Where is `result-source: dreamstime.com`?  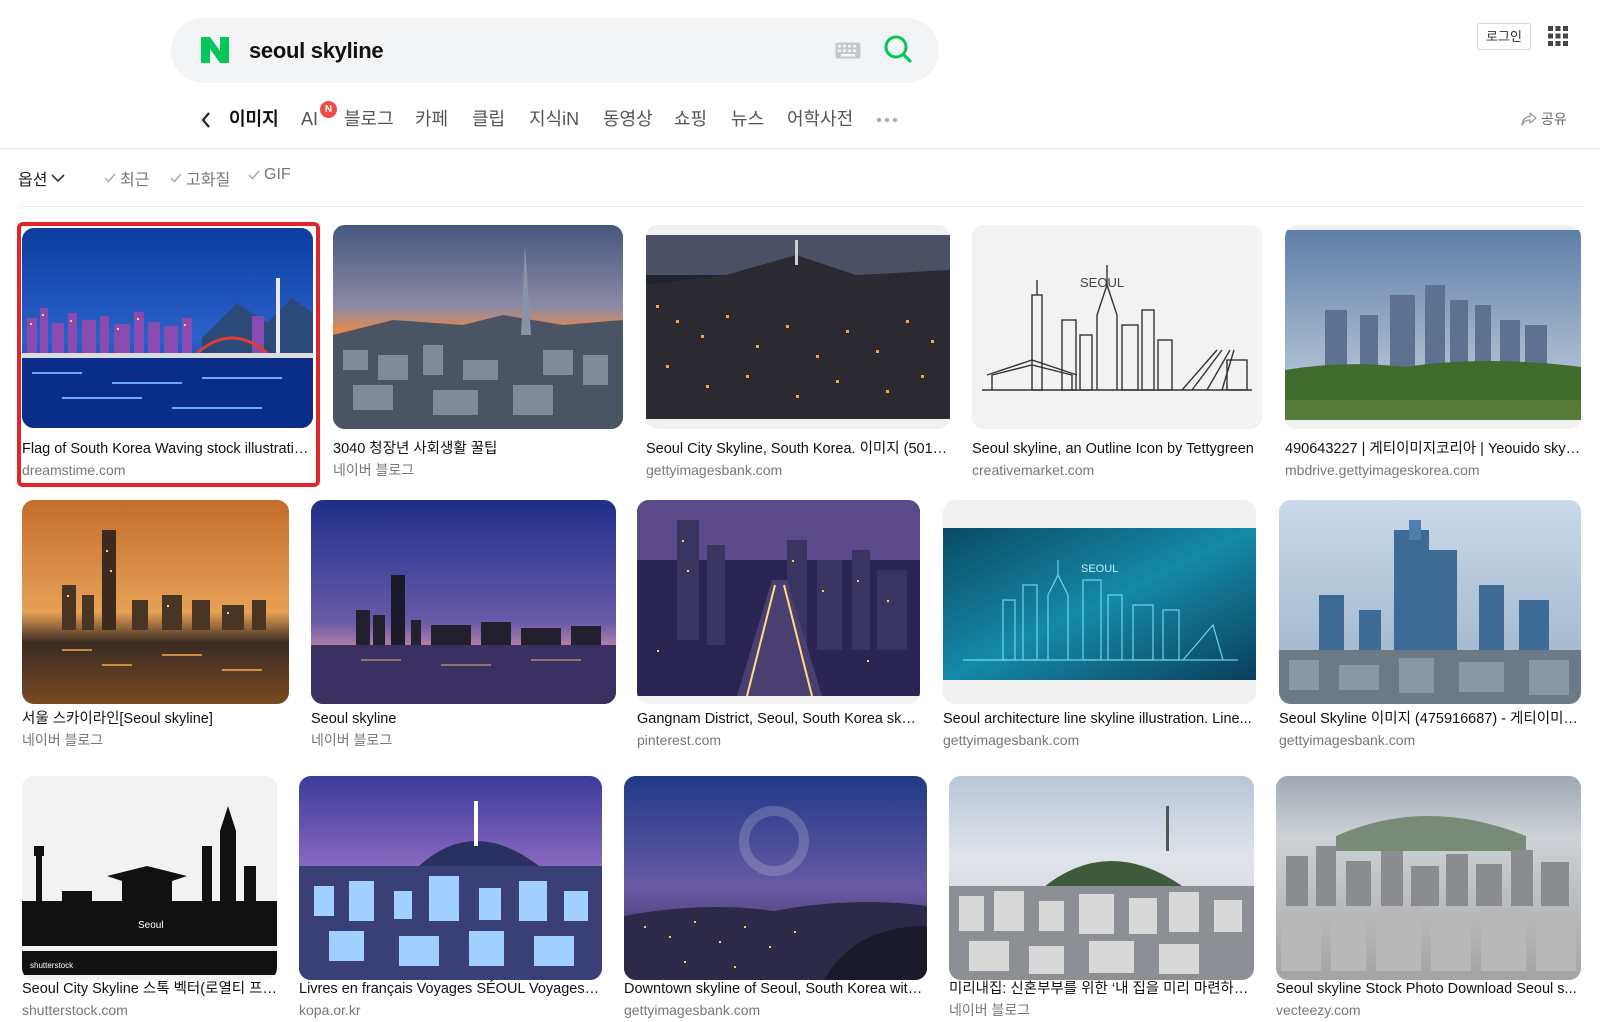 result-source: dreamstime.com is located at coordinates (73, 470).